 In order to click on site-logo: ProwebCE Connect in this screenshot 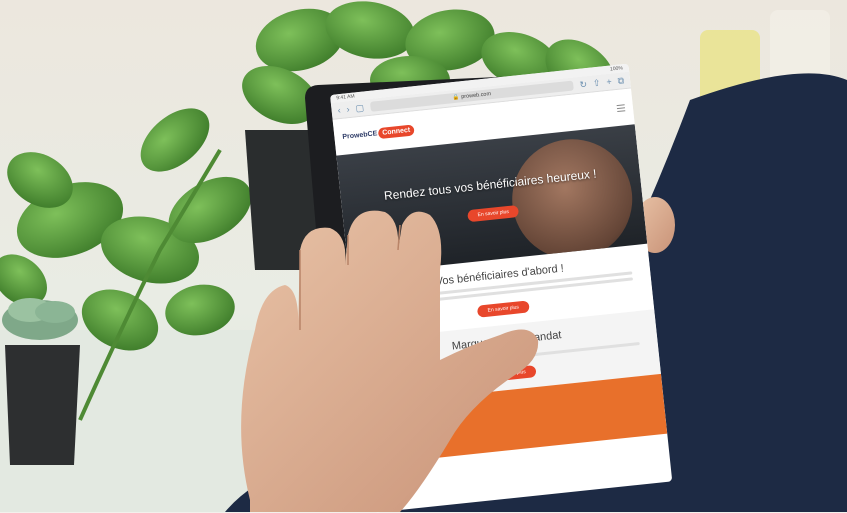, I will do `click(378, 132)`.